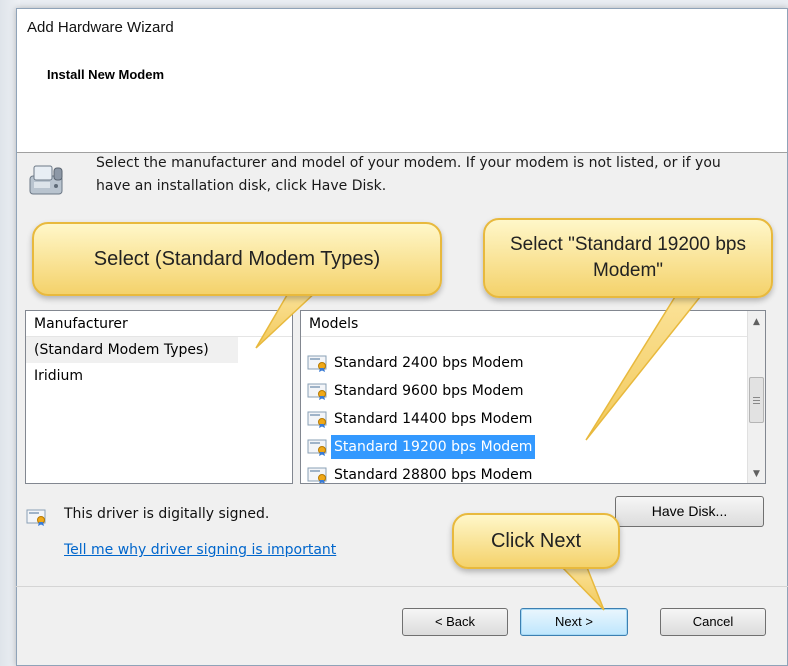 Image resolution: width=788 pixels, height=666 pixels. Describe the element at coordinates (402, 26) in the screenshot. I see `window-title: Add Hardware Wizard` at that location.